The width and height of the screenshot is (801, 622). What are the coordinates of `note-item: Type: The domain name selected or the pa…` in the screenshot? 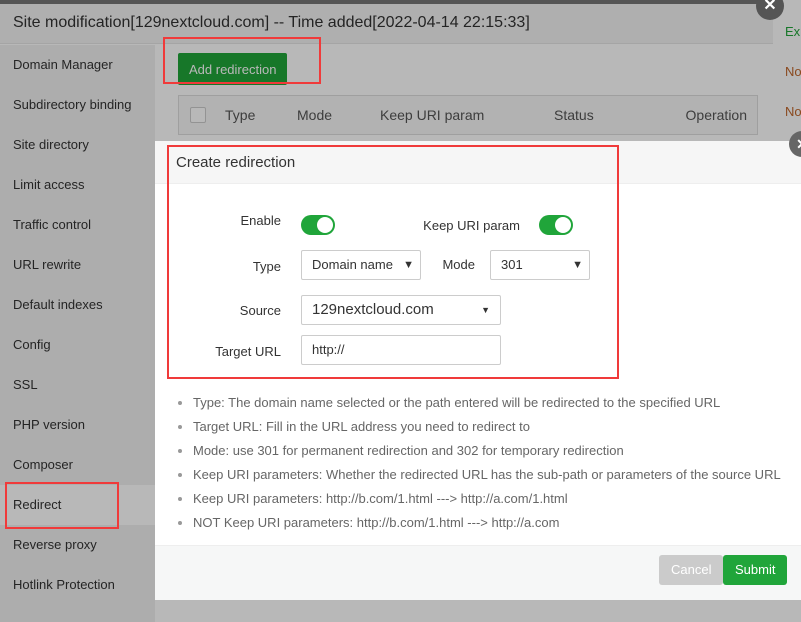 It's located at (478, 403).